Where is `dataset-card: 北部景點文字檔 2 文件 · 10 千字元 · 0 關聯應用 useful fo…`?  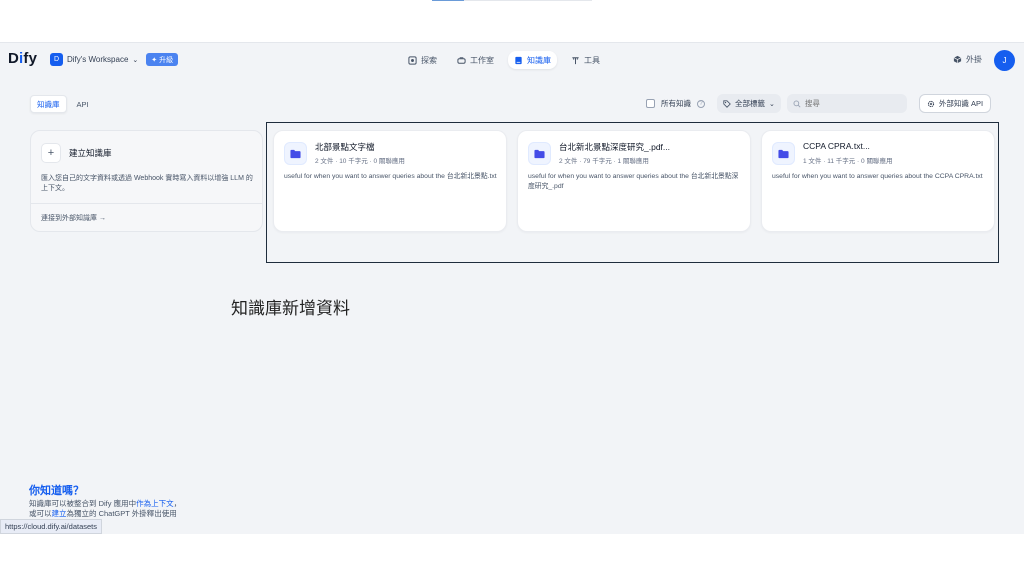 dataset-card: 北部景點文字檔 2 文件 · 10 千字元 · 0 關聯應用 useful fo… is located at coordinates (390, 181).